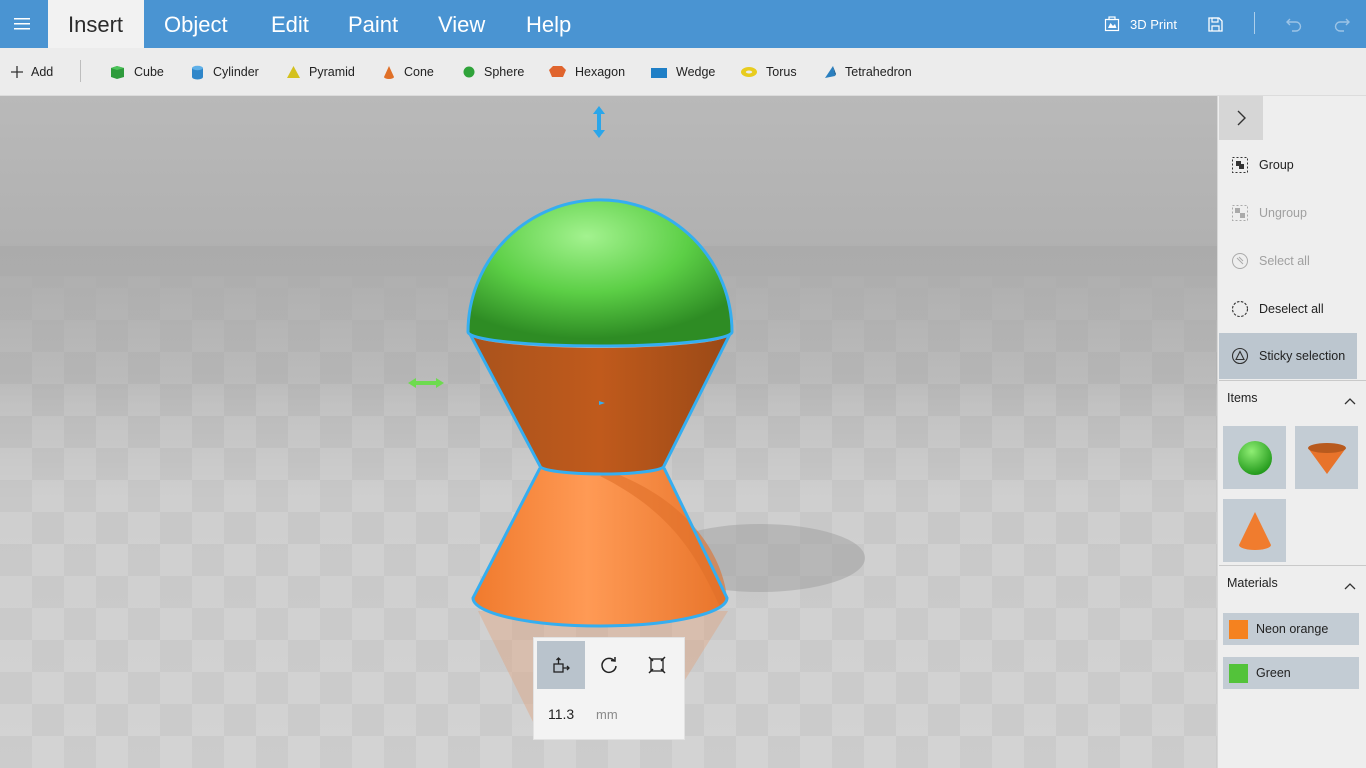  I want to click on insert-cone-button: Cone, so click(408, 72).